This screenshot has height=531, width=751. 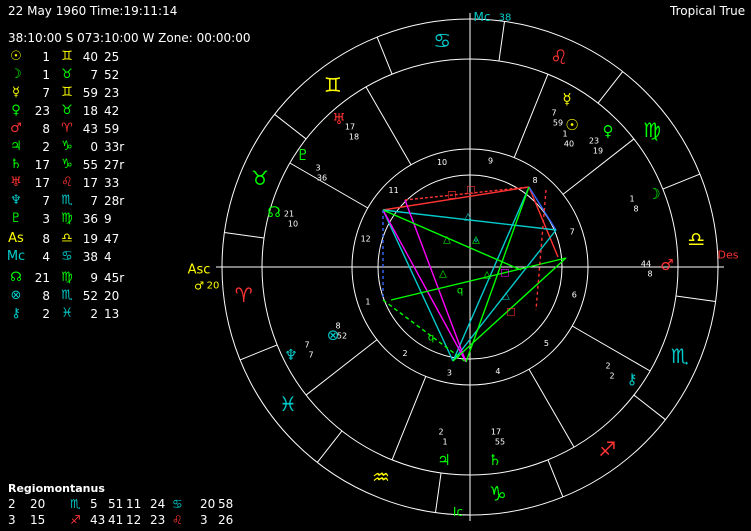 What do you see at coordinates (611, 376) in the screenshot?
I see `planet-minute-label: 2` at bounding box center [611, 376].